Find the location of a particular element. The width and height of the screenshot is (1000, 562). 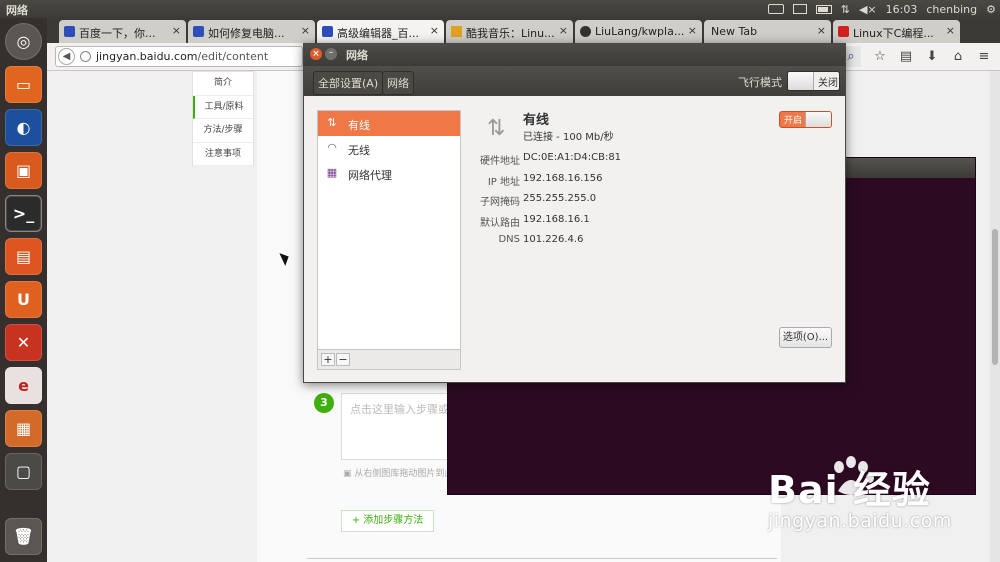

side-nav-item: 工具/原料 is located at coordinates (223, 107).